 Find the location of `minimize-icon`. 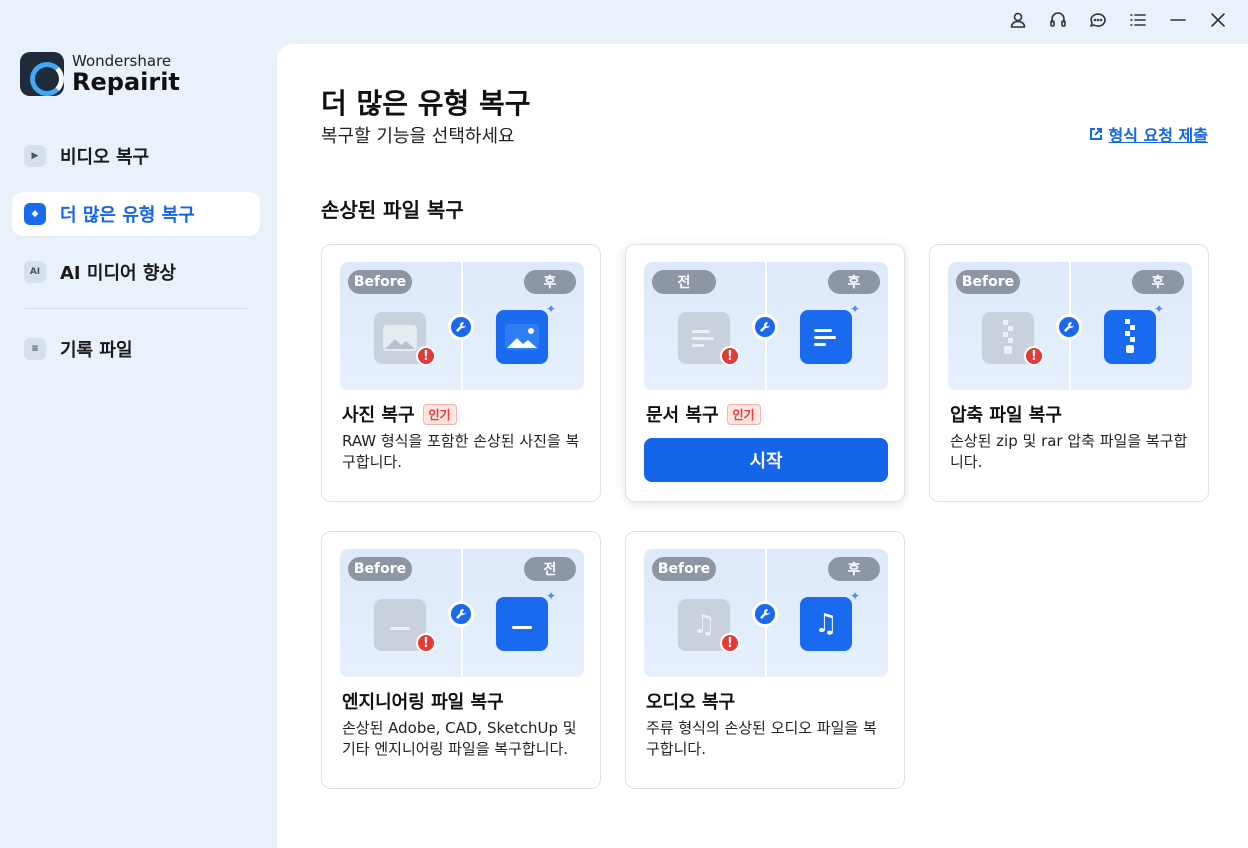

minimize-icon is located at coordinates (1178, 20).